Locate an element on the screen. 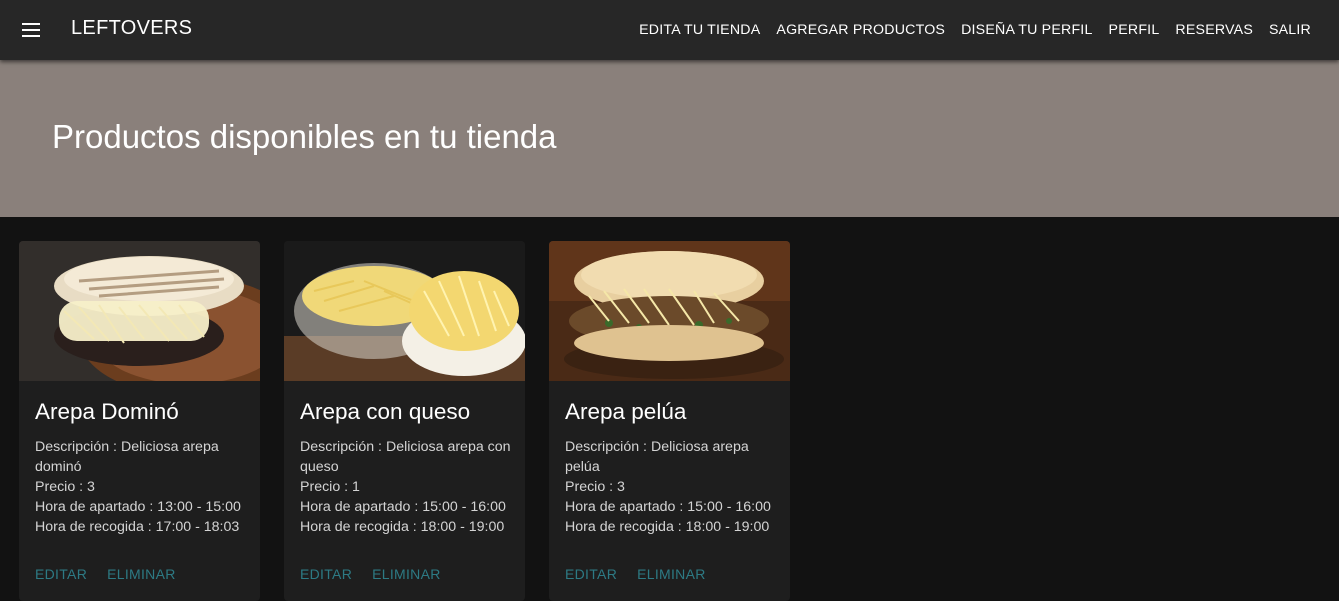 This screenshot has width=1339, height=601. nav-salir: SALIR is located at coordinates (1294, 30).